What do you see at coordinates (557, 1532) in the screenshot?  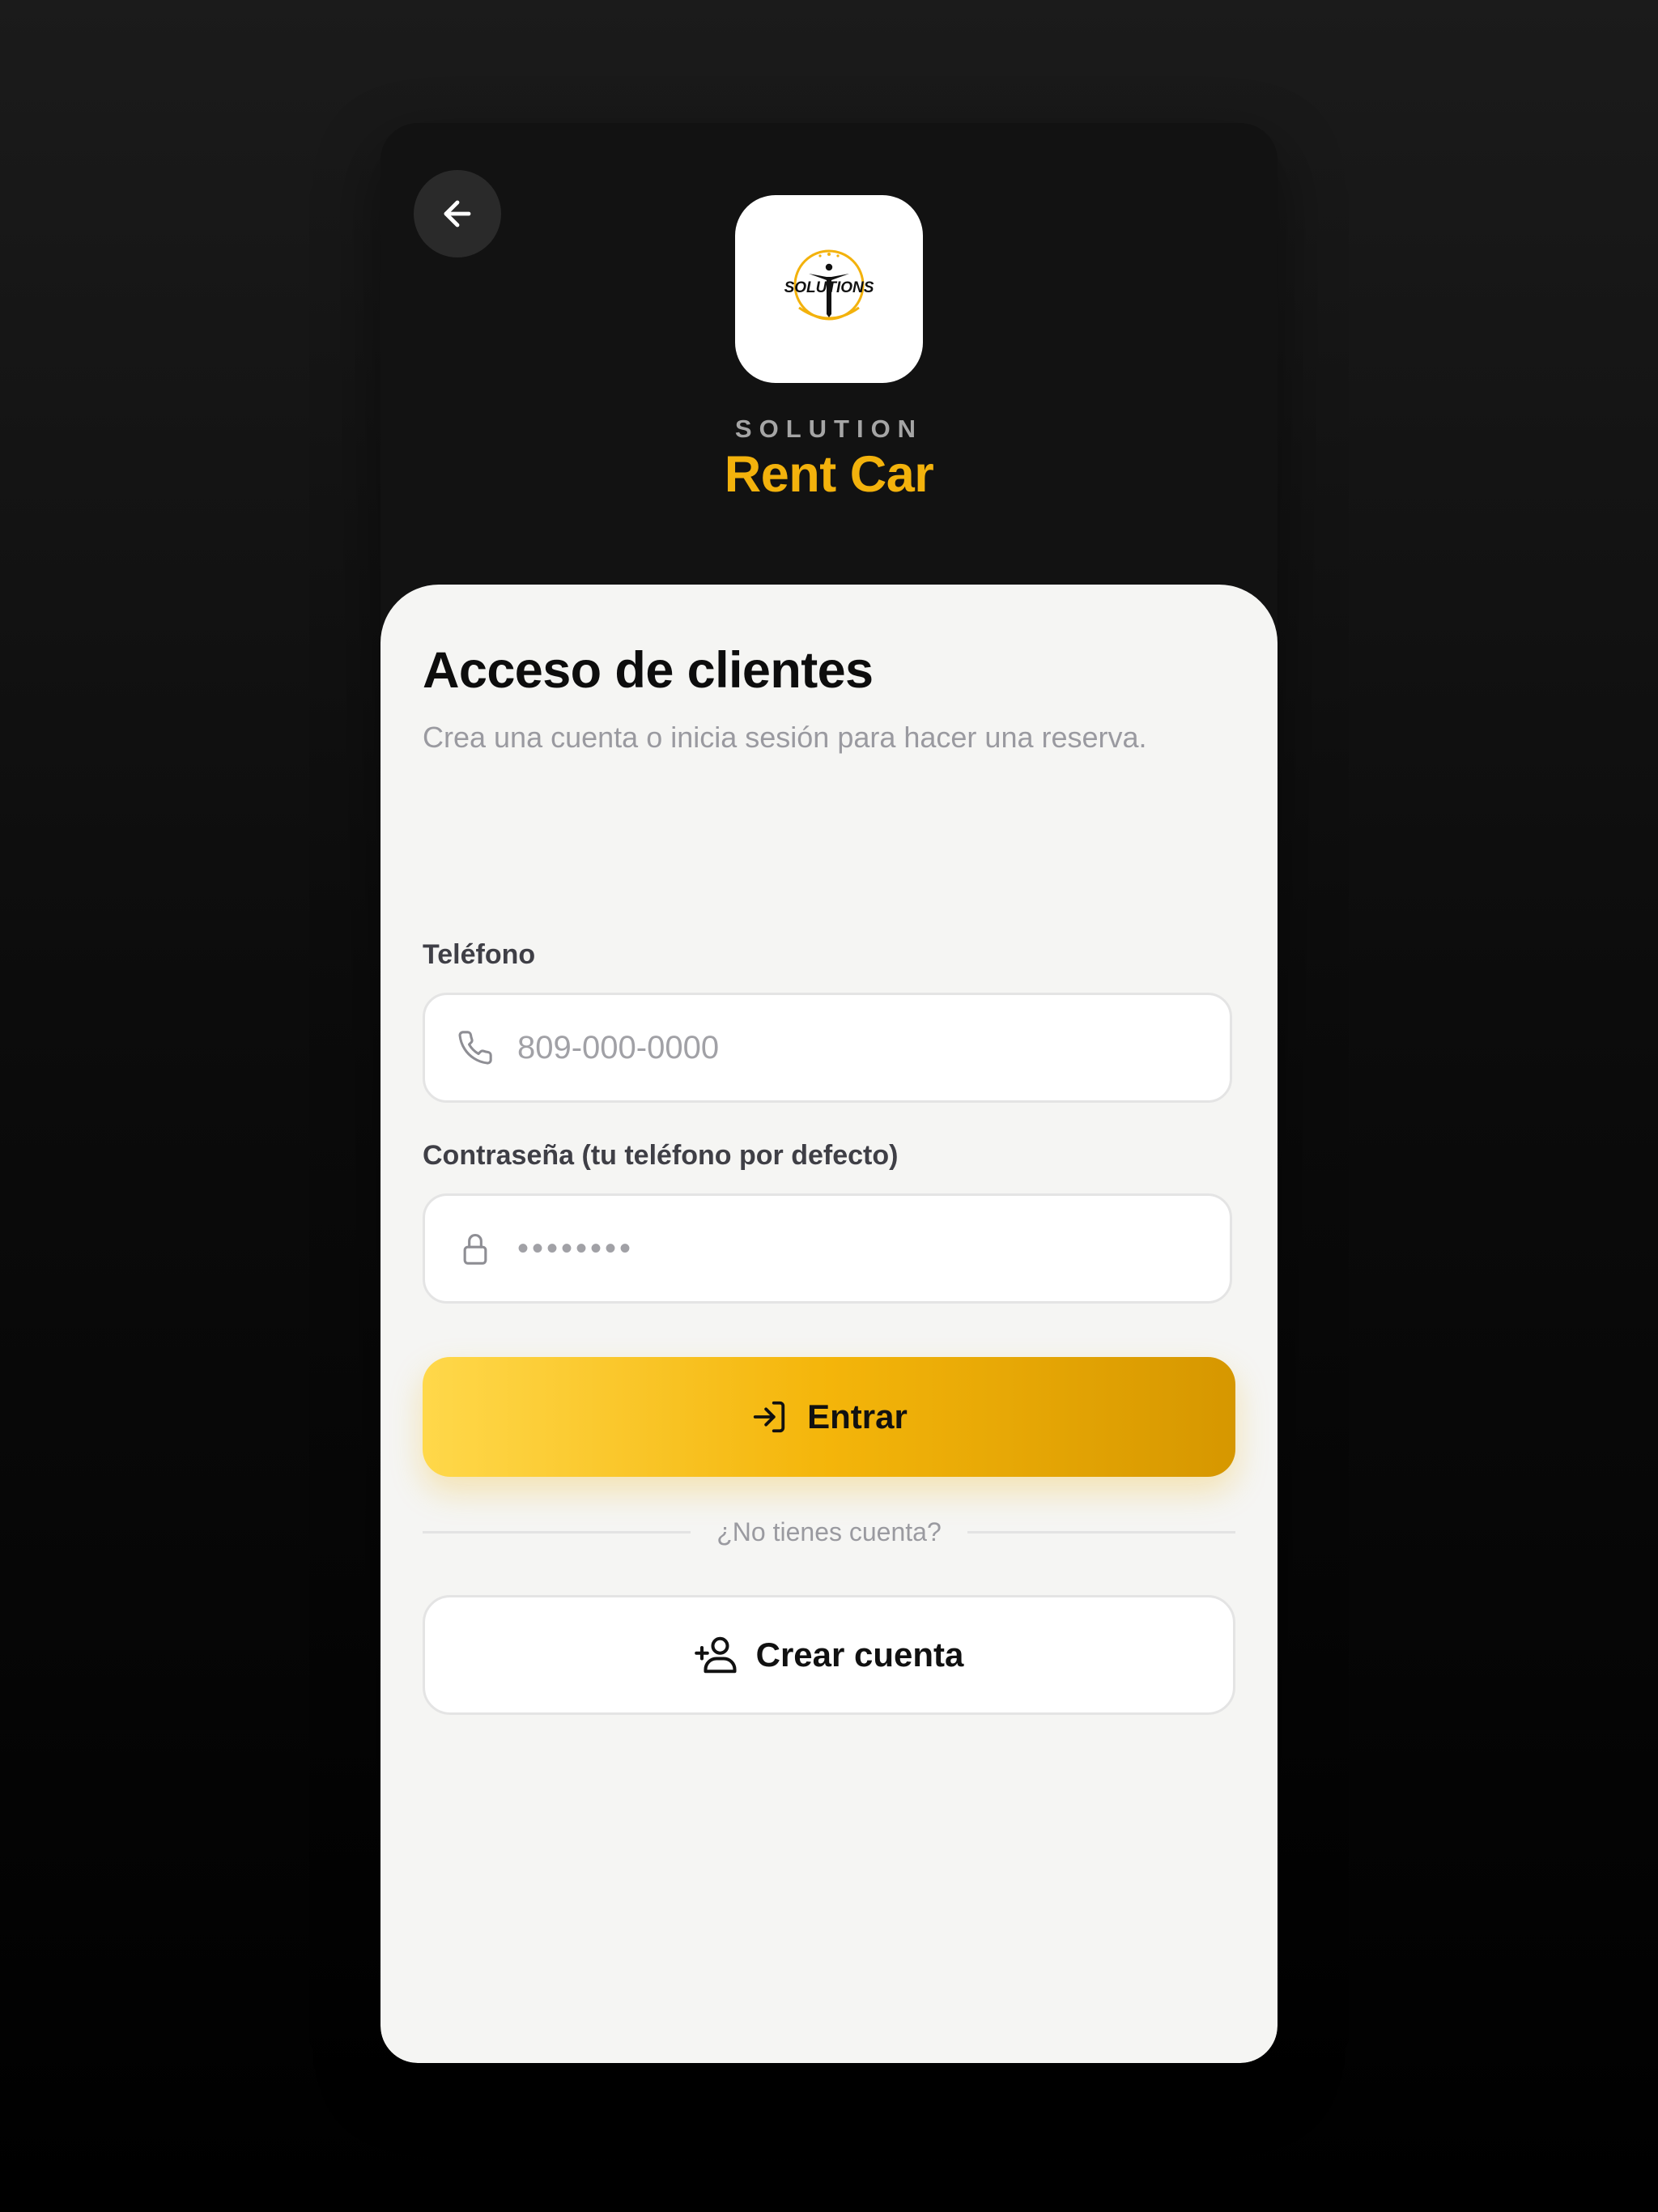 I see `divider-line-left` at bounding box center [557, 1532].